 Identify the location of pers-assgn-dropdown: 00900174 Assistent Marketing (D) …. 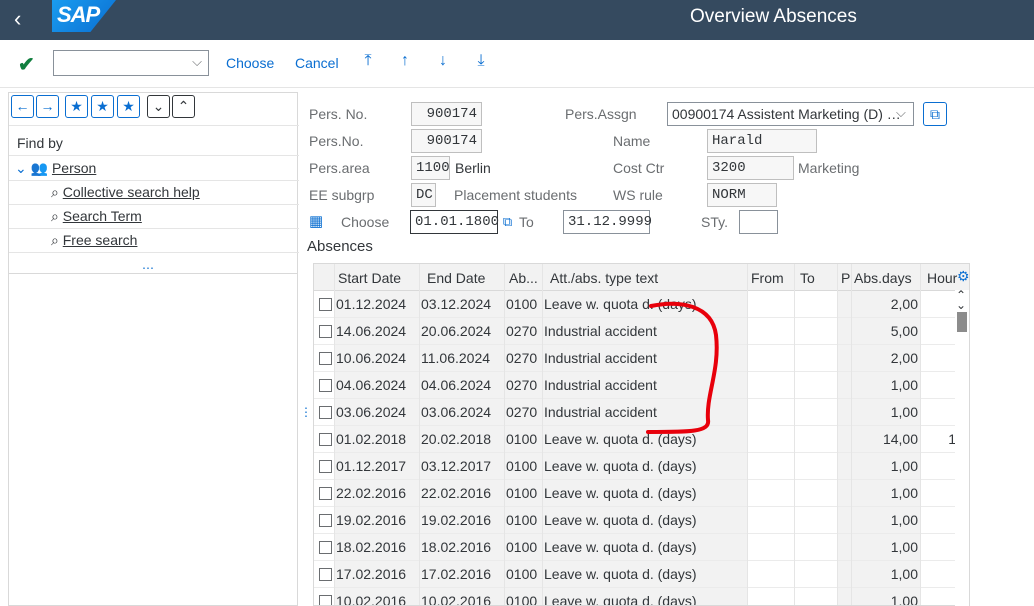
(790, 114).